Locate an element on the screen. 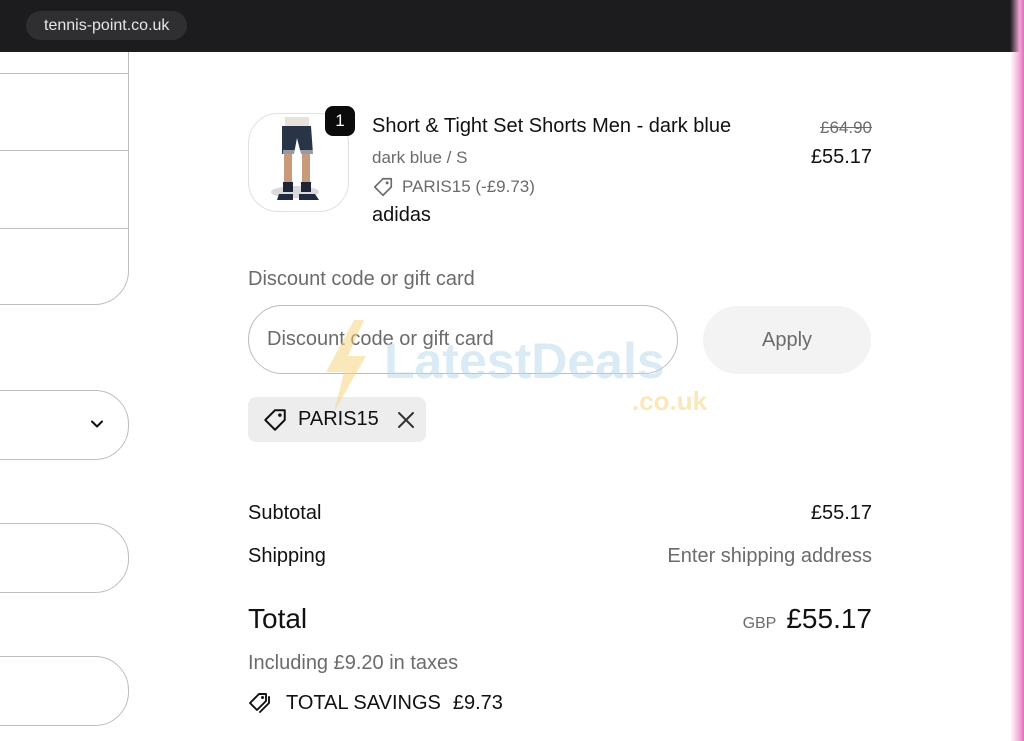  subtotal-row: Subtotal £55.17 is located at coordinates (560, 513).